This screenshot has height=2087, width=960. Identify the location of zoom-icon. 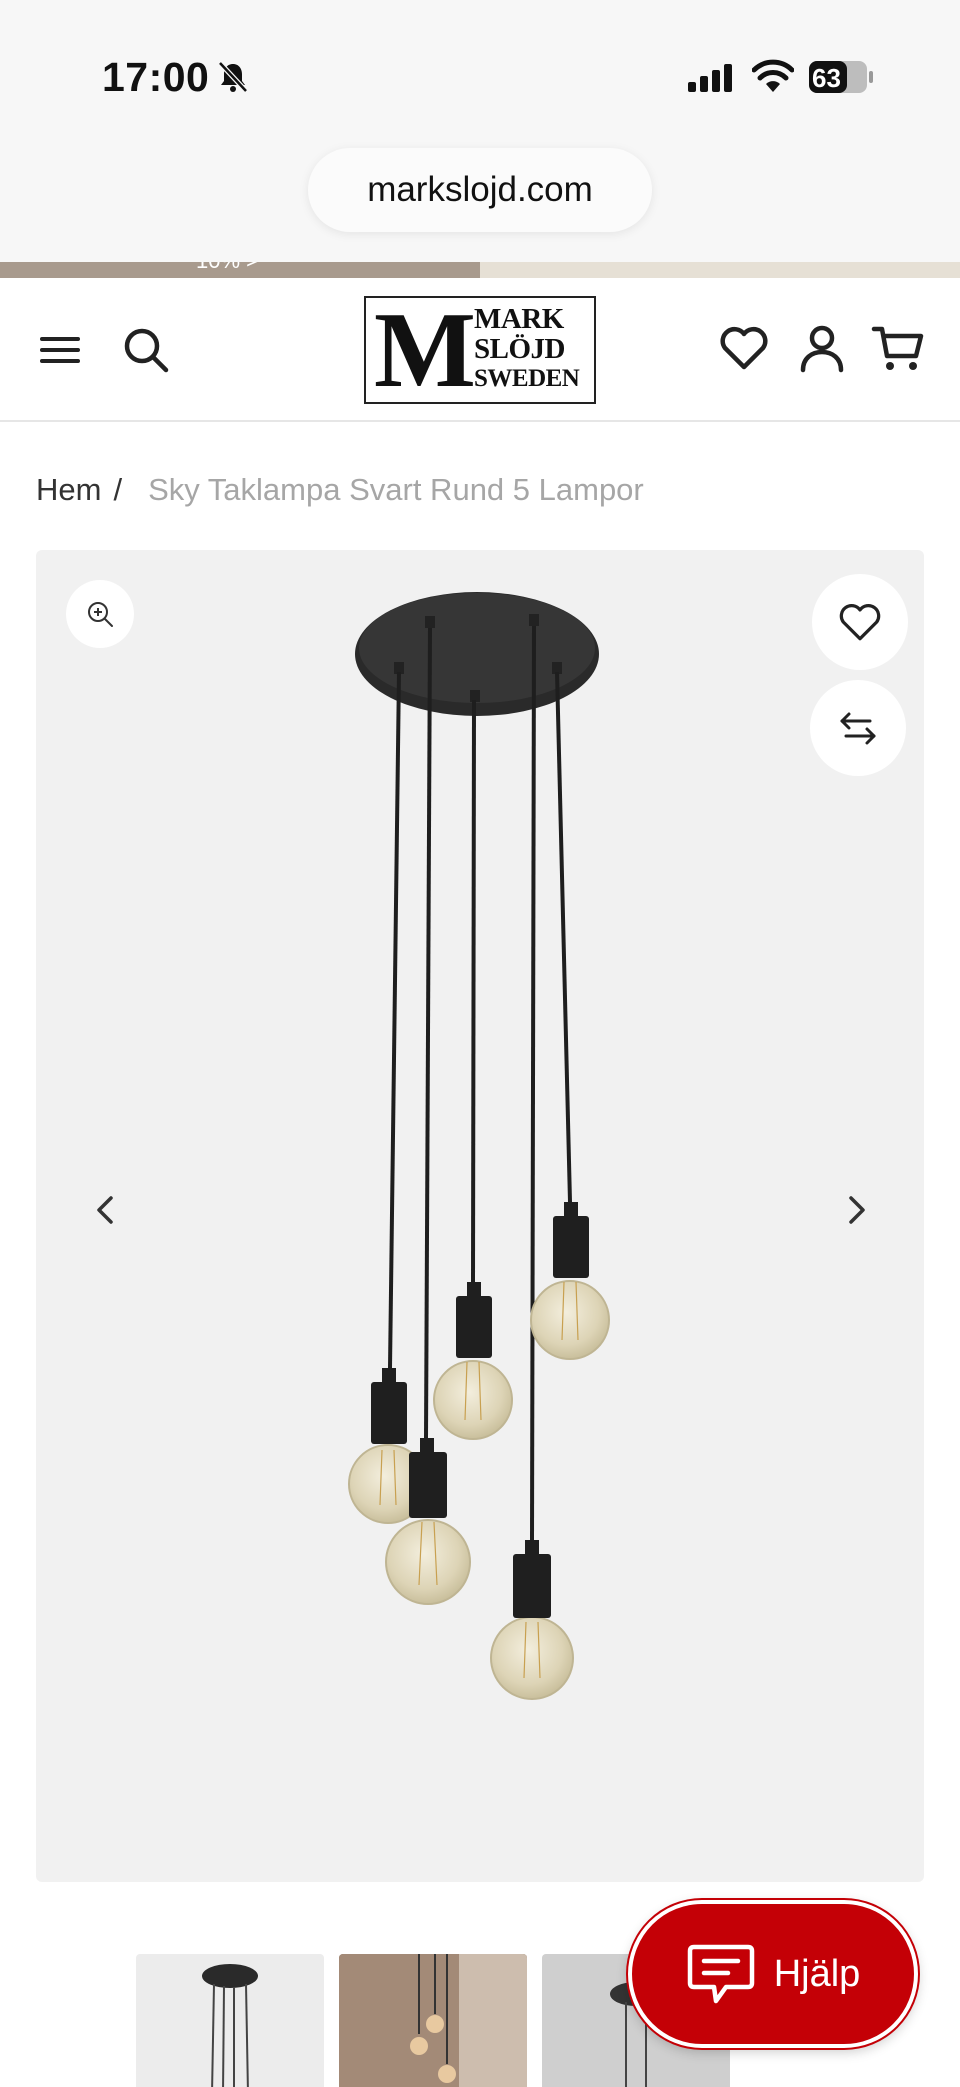
(100, 614).